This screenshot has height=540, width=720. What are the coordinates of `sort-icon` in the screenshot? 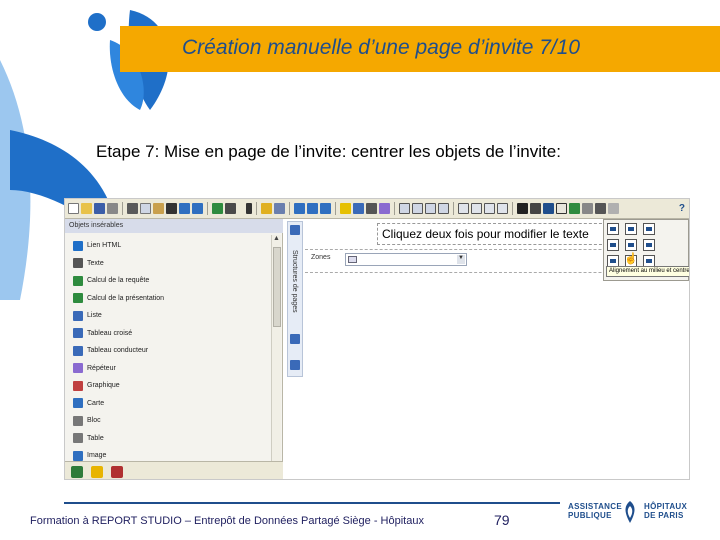 It's located at (358, 208).